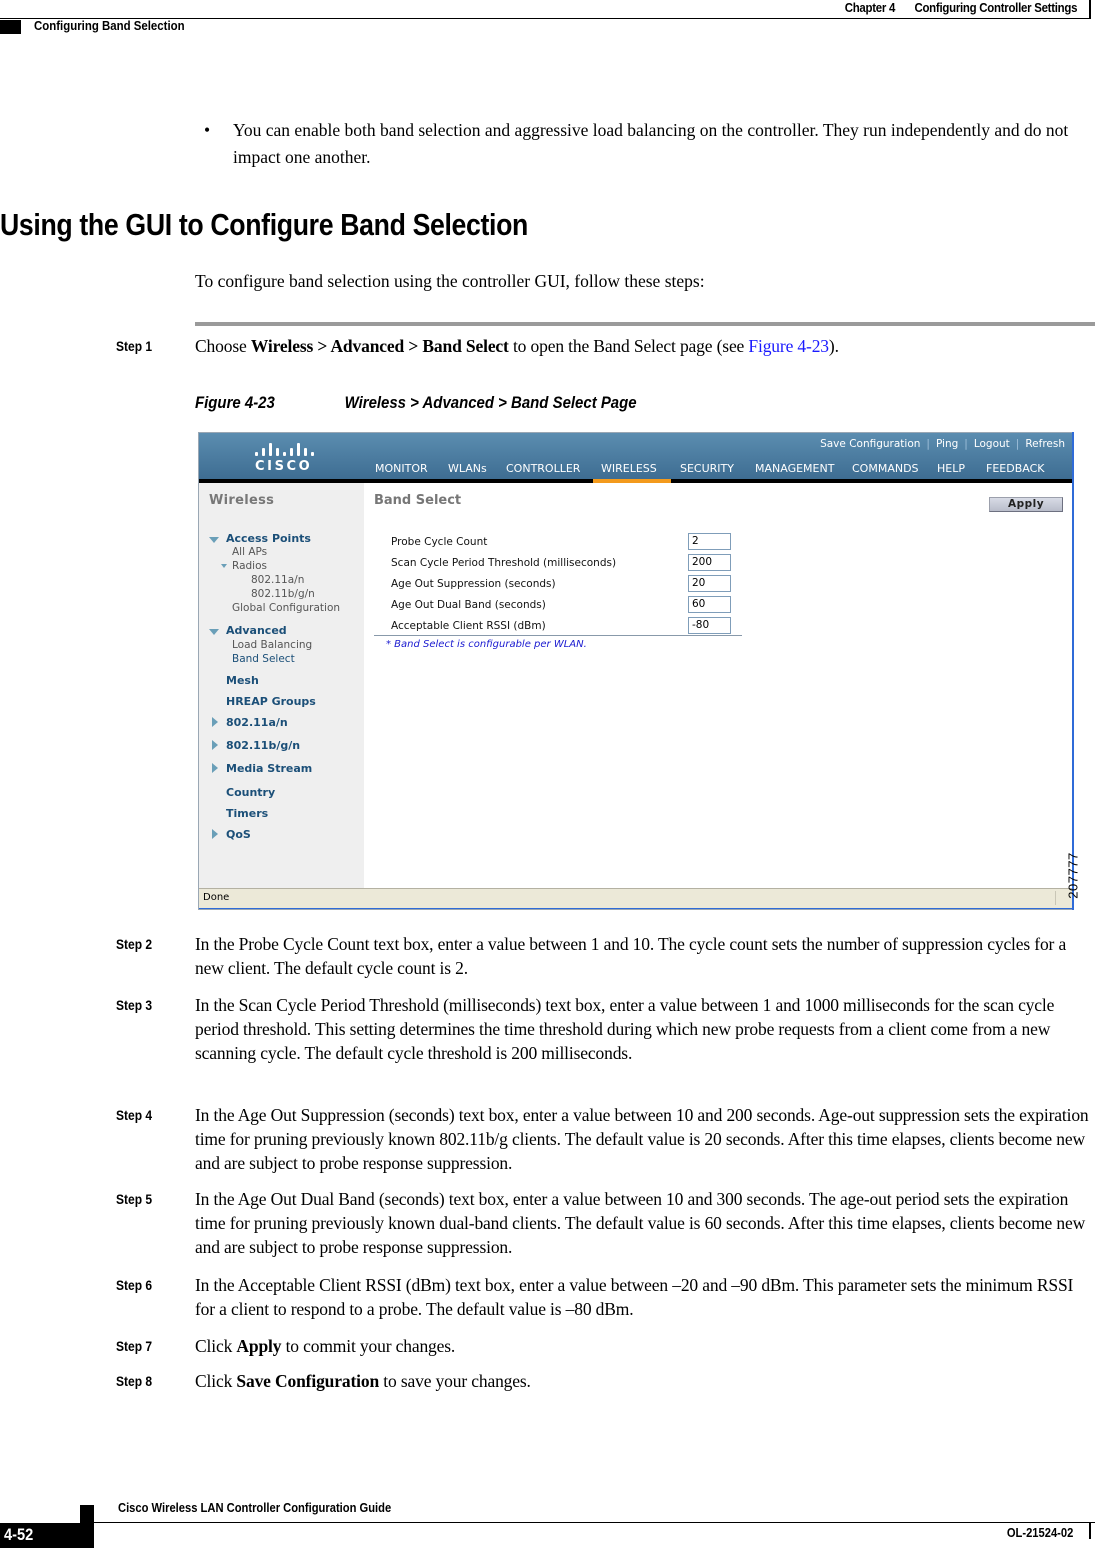  I want to click on sidebar-item-all-aps: All APs, so click(249, 552).